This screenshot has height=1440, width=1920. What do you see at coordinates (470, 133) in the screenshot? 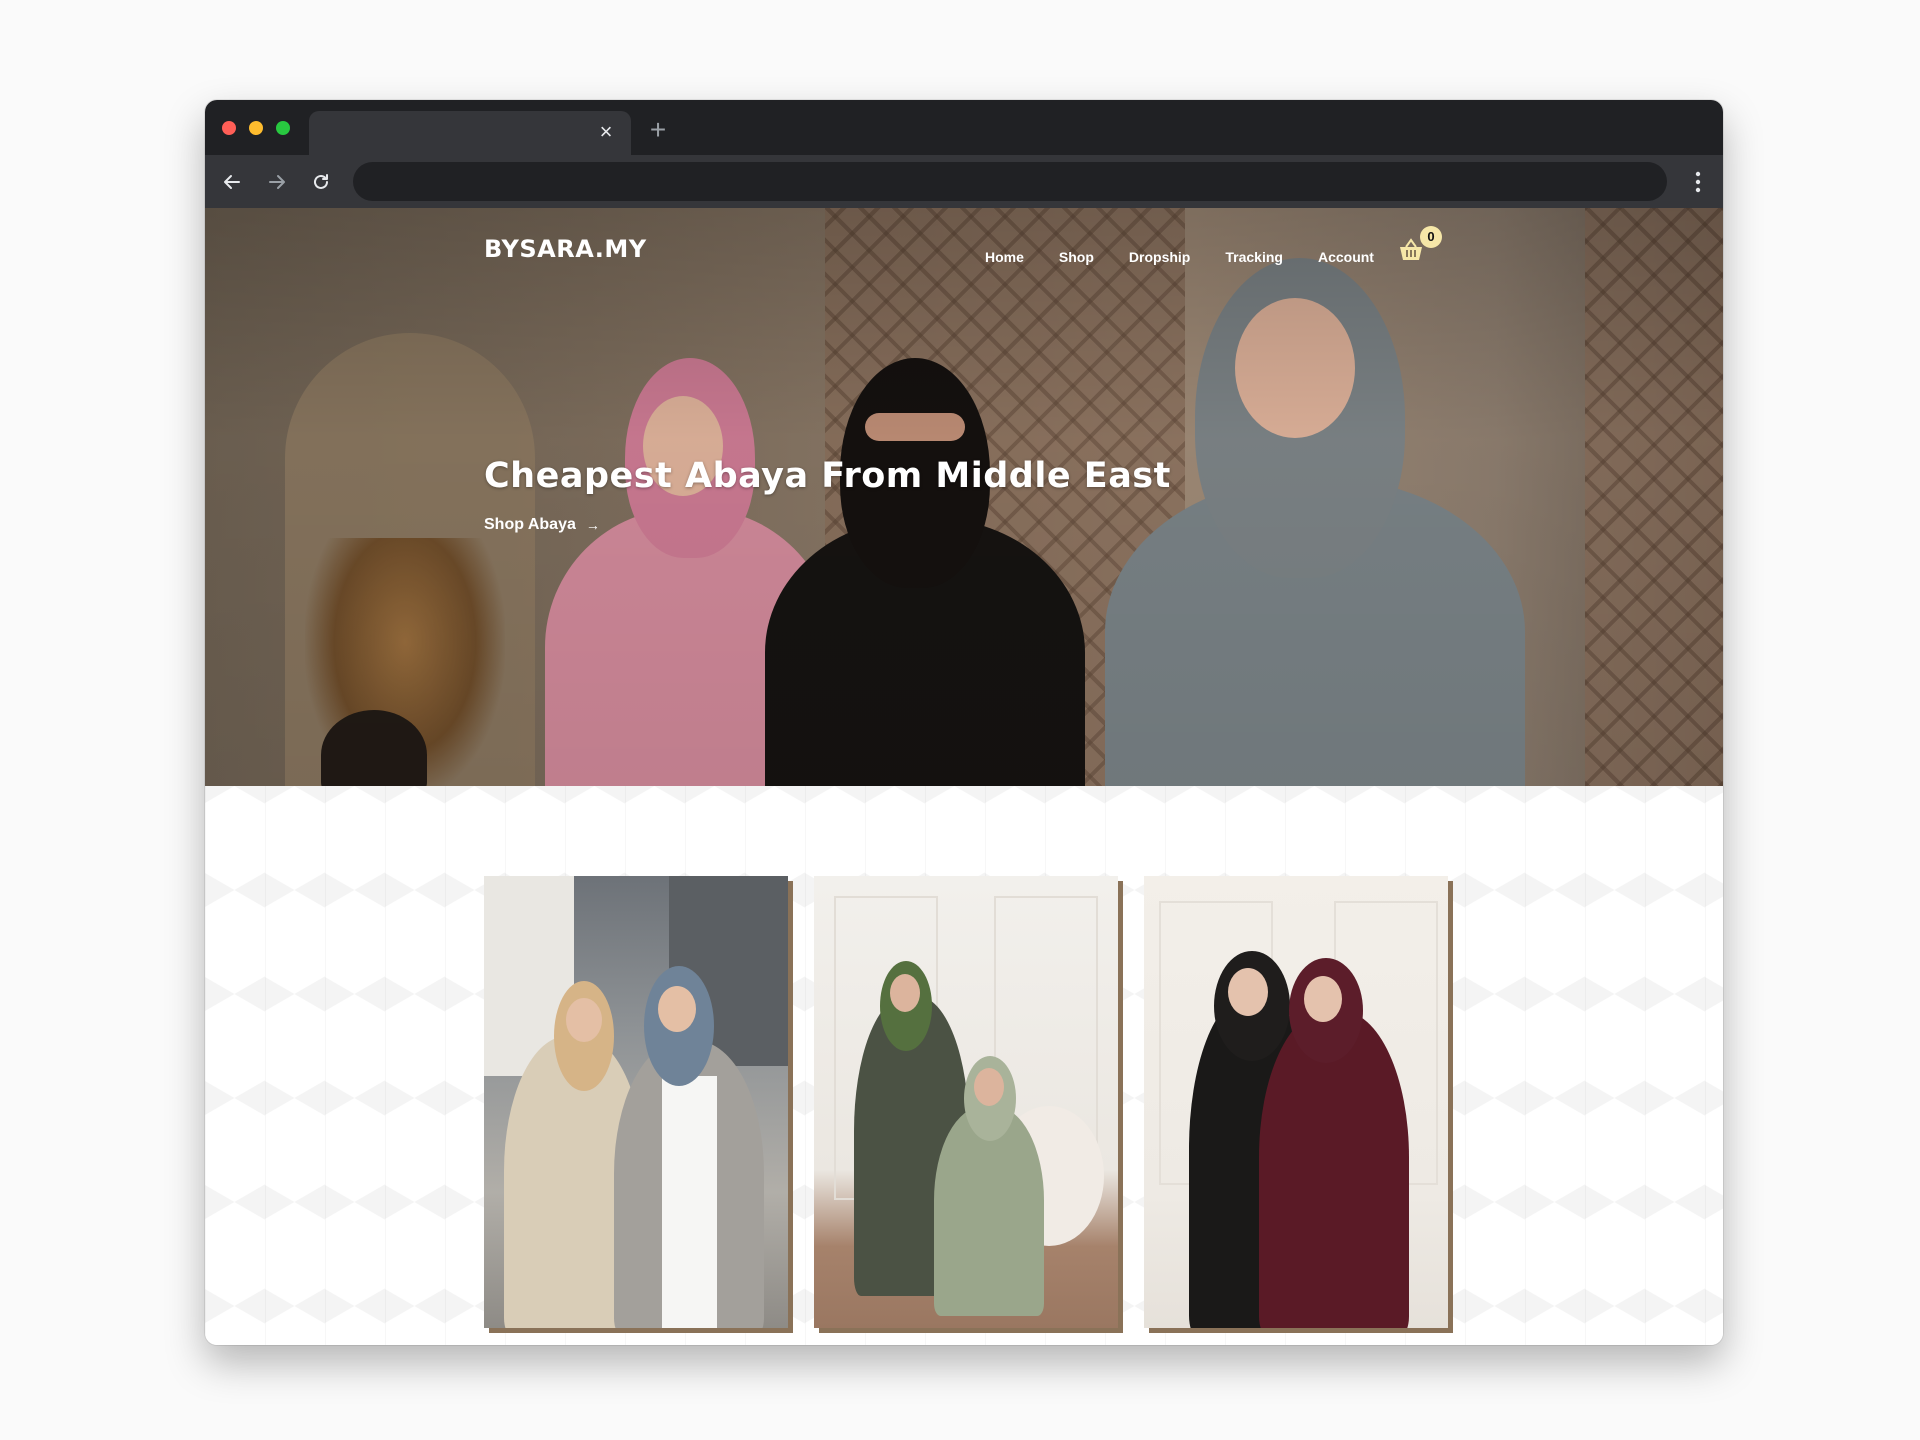
I see `browser-tab: ×` at bounding box center [470, 133].